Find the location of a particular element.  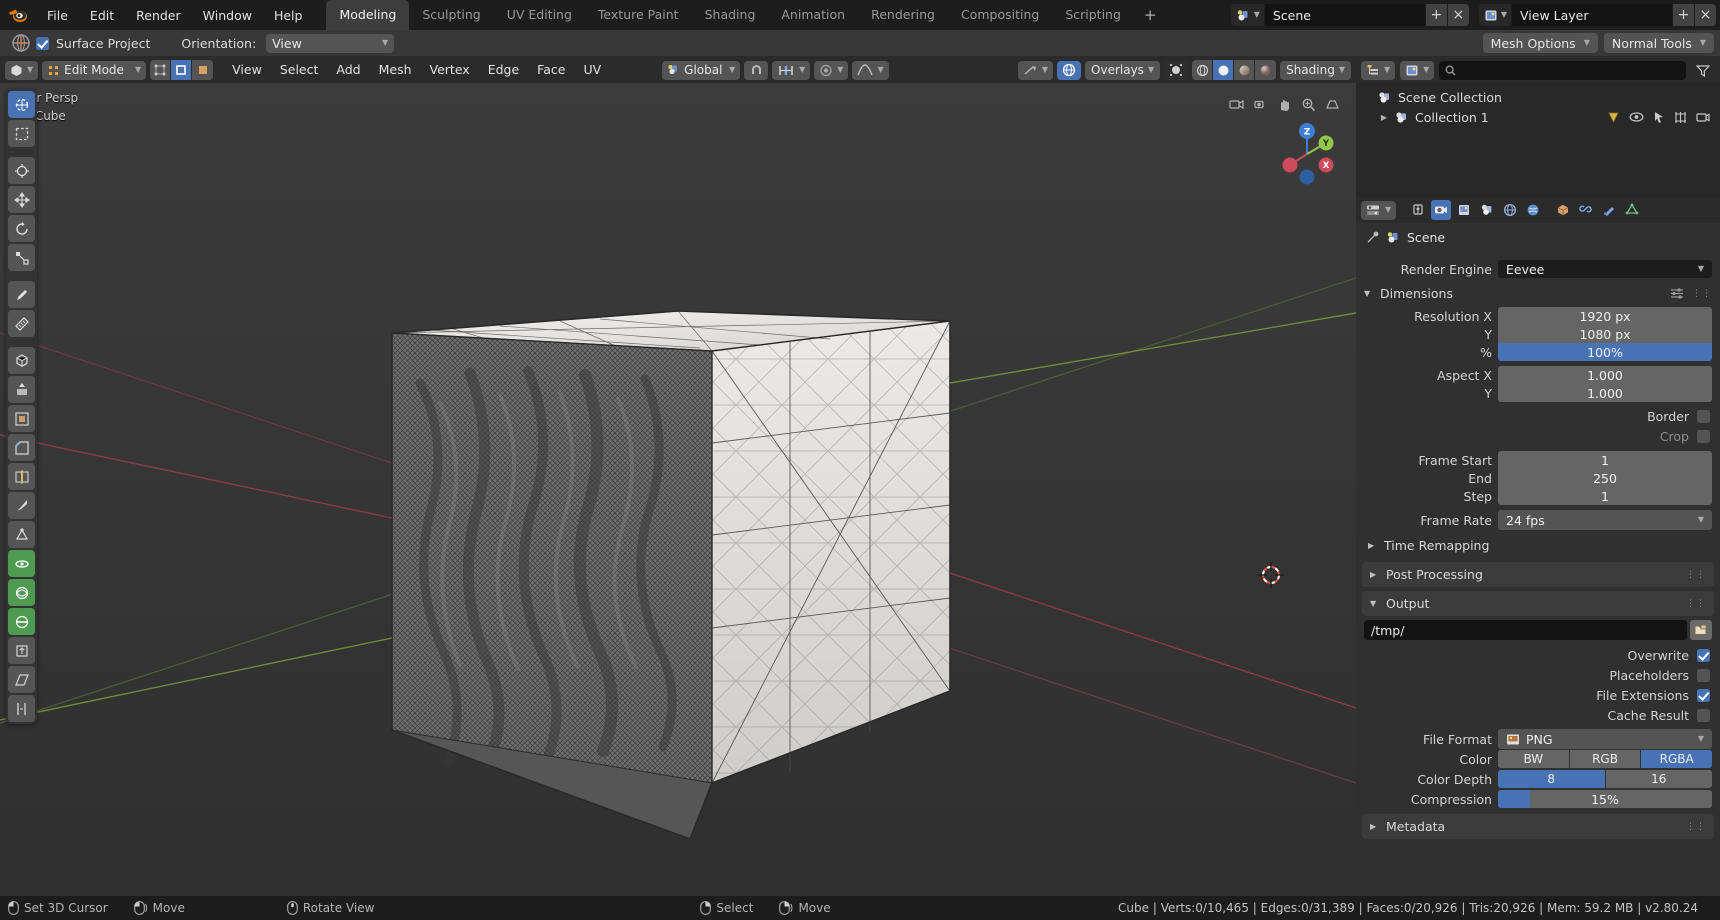

shading-dropdown: Shading ▼ is located at coordinates (1315, 70).